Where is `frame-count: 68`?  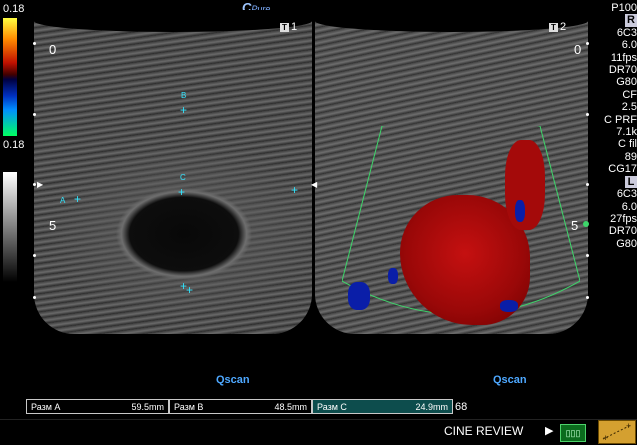
frame-count: 68 is located at coordinates (461, 407).